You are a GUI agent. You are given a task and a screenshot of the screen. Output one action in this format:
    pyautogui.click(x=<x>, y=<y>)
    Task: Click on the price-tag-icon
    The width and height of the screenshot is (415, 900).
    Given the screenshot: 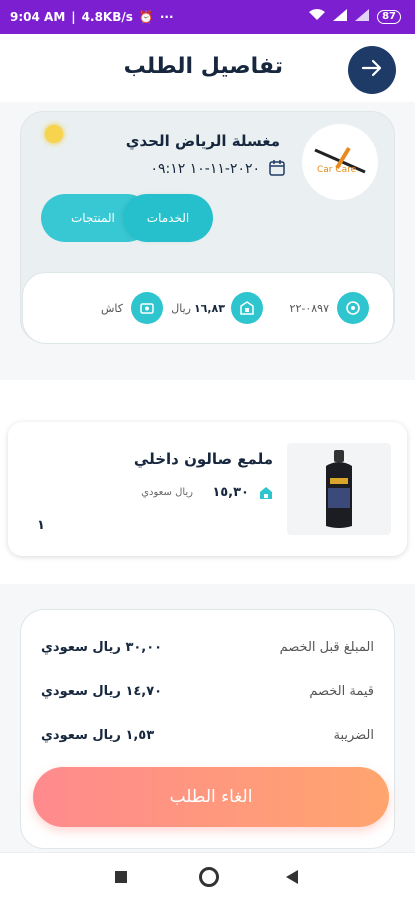 What is the action you would take?
    pyautogui.click(x=266, y=495)
    